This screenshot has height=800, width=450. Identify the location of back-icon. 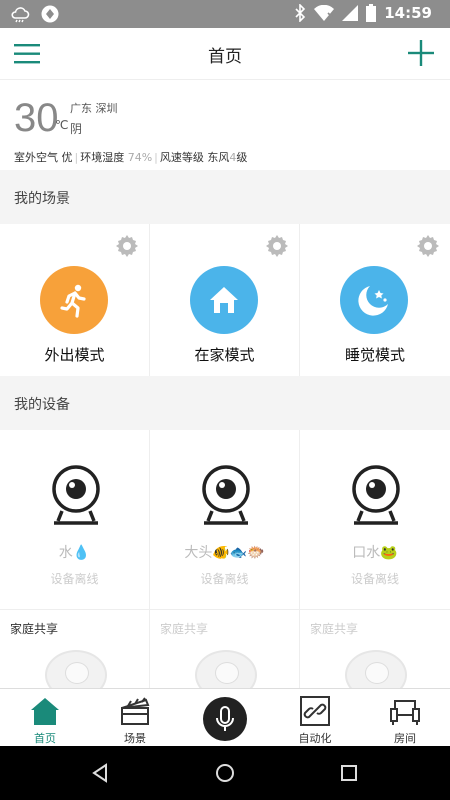
(101, 773).